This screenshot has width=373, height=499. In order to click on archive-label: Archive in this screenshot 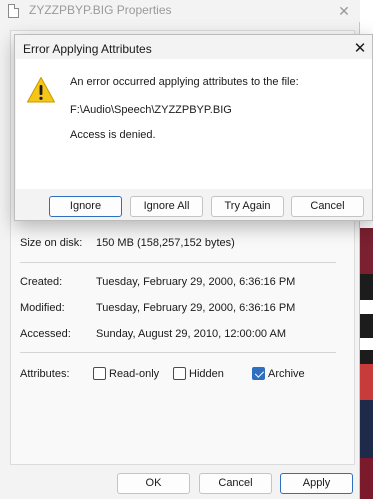, I will do `click(286, 374)`.